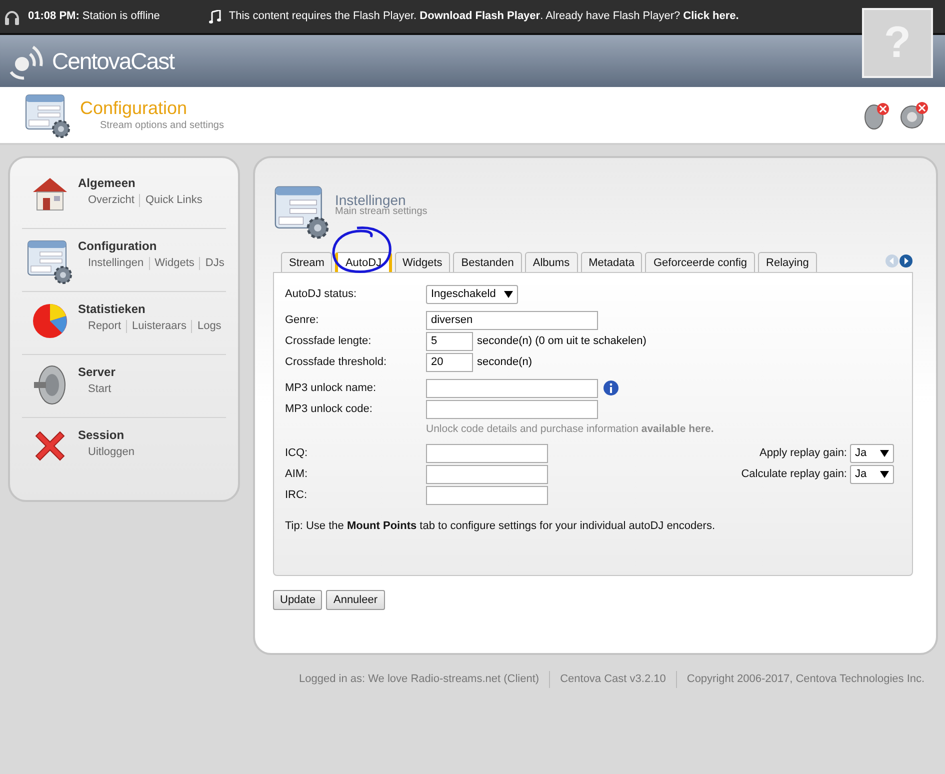 The image size is (945, 774). What do you see at coordinates (111, 200) in the screenshot?
I see `sidebar-link: Overzicht` at bounding box center [111, 200].